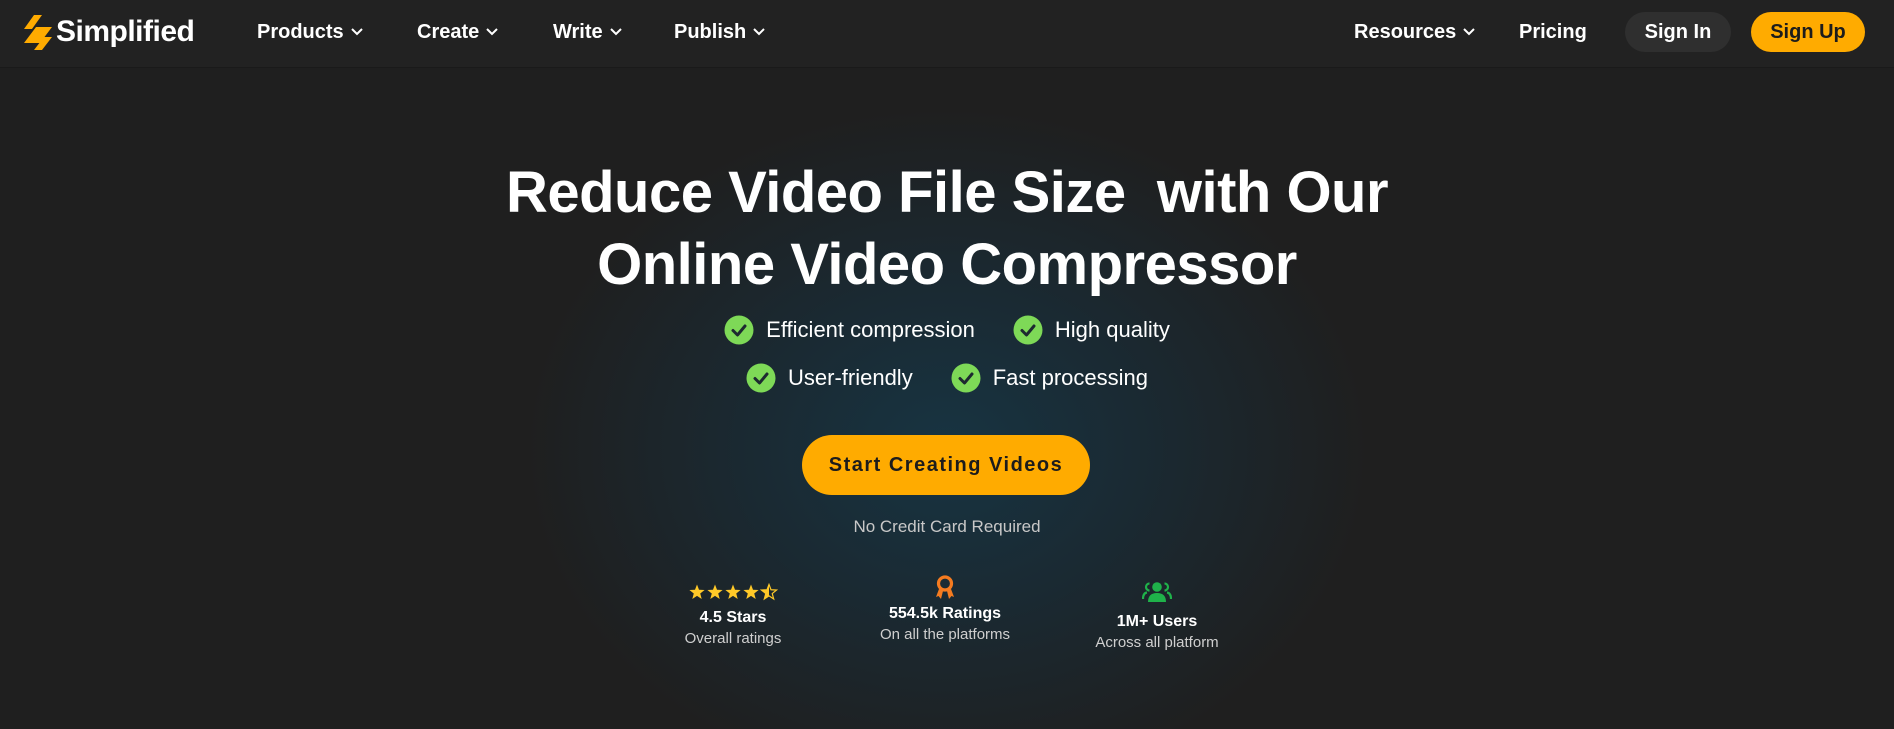 Image resolution: width=1894 pixels, height=729 pixels. I want to click on stat-title: 4.5 Stars, so click(733, 617).